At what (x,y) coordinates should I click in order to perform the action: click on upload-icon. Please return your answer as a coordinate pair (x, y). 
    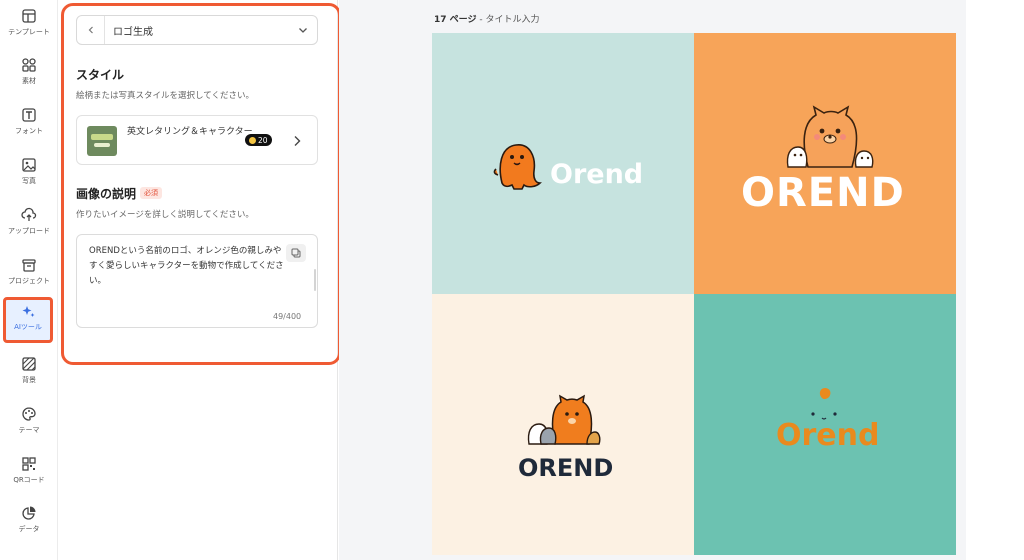
    Looking at the image, I should click on (29, 214).